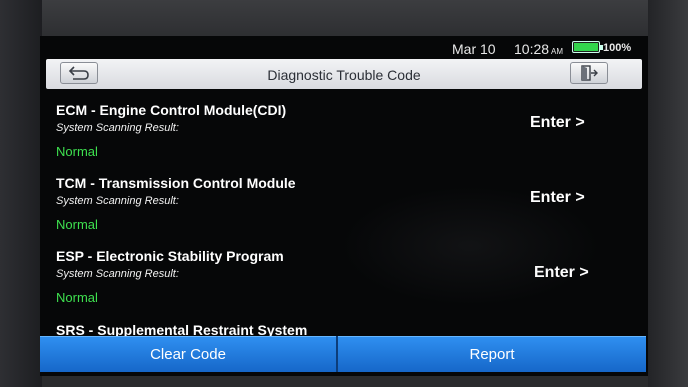 The height and width of the screenshot is (387, 688). I want to click on page-title: Diagnostic Trouble Code, so click(344, 75).